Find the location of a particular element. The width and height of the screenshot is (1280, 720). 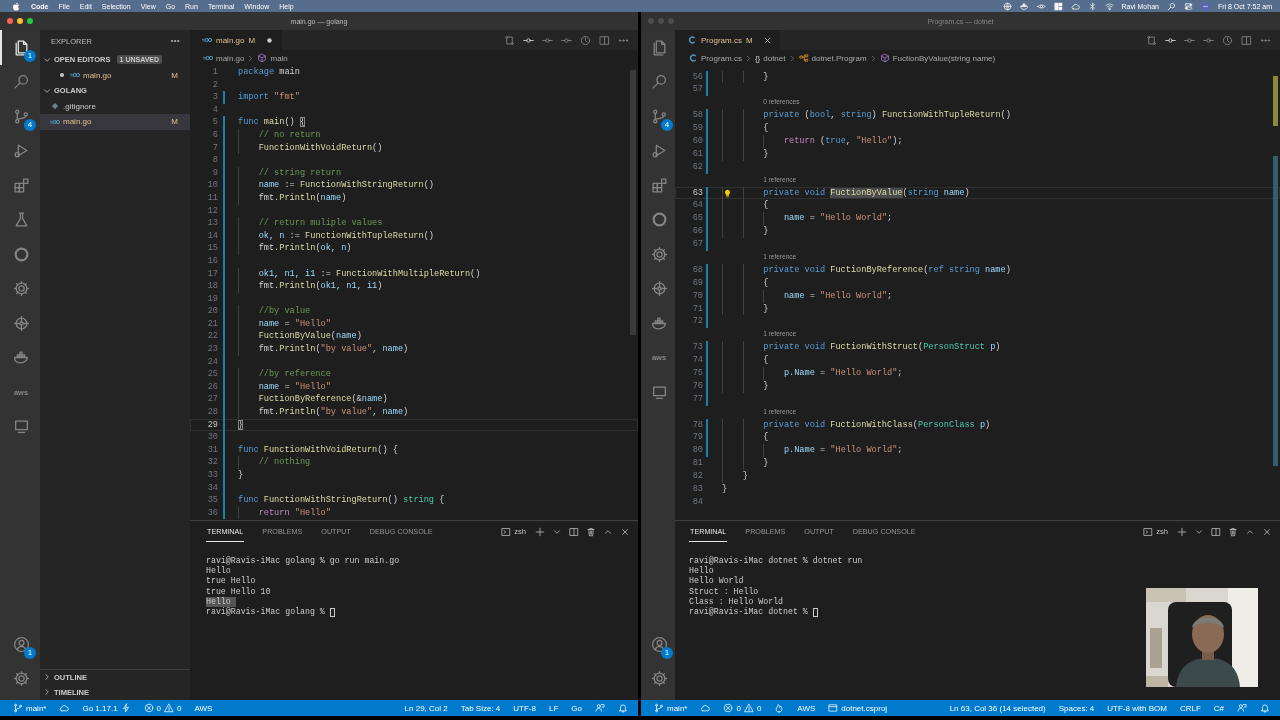

lightbulb-icon is located at coordinates (727, 193).